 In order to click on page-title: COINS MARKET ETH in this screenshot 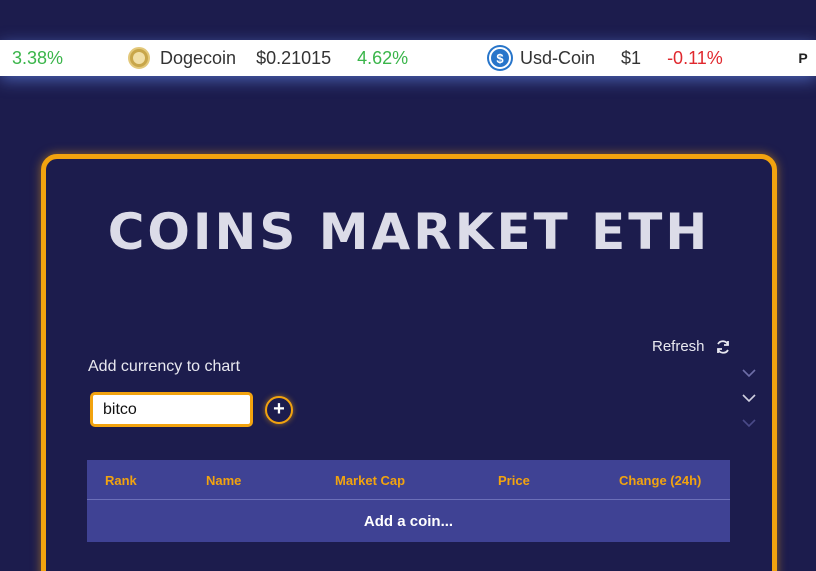, I will do `click(409, 232)`.